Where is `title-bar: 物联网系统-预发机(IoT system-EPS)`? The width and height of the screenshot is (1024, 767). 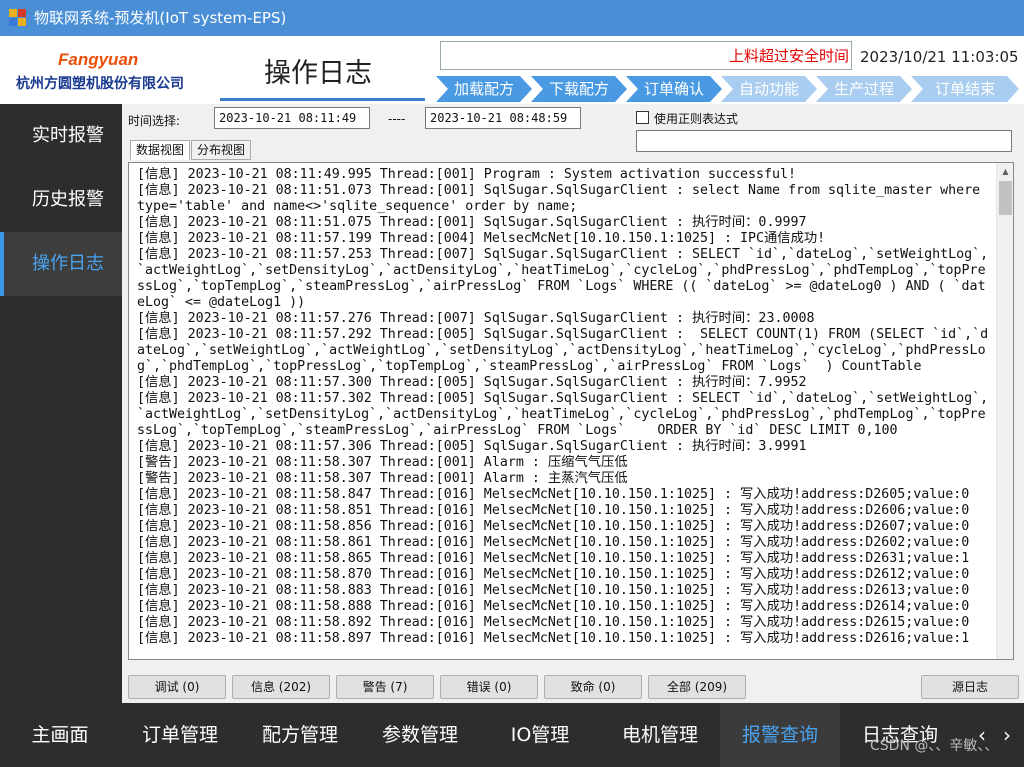 title-bar: 物联网系统-预发机(IoT system-EPS) is located at coordinates (512, 18).